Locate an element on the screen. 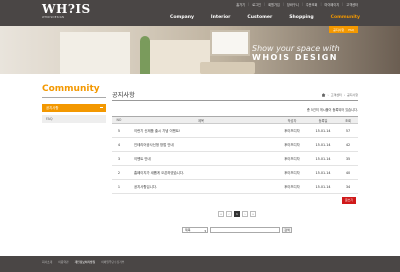  footer-terms: 이용약관 is located at coordinates (63, 262).